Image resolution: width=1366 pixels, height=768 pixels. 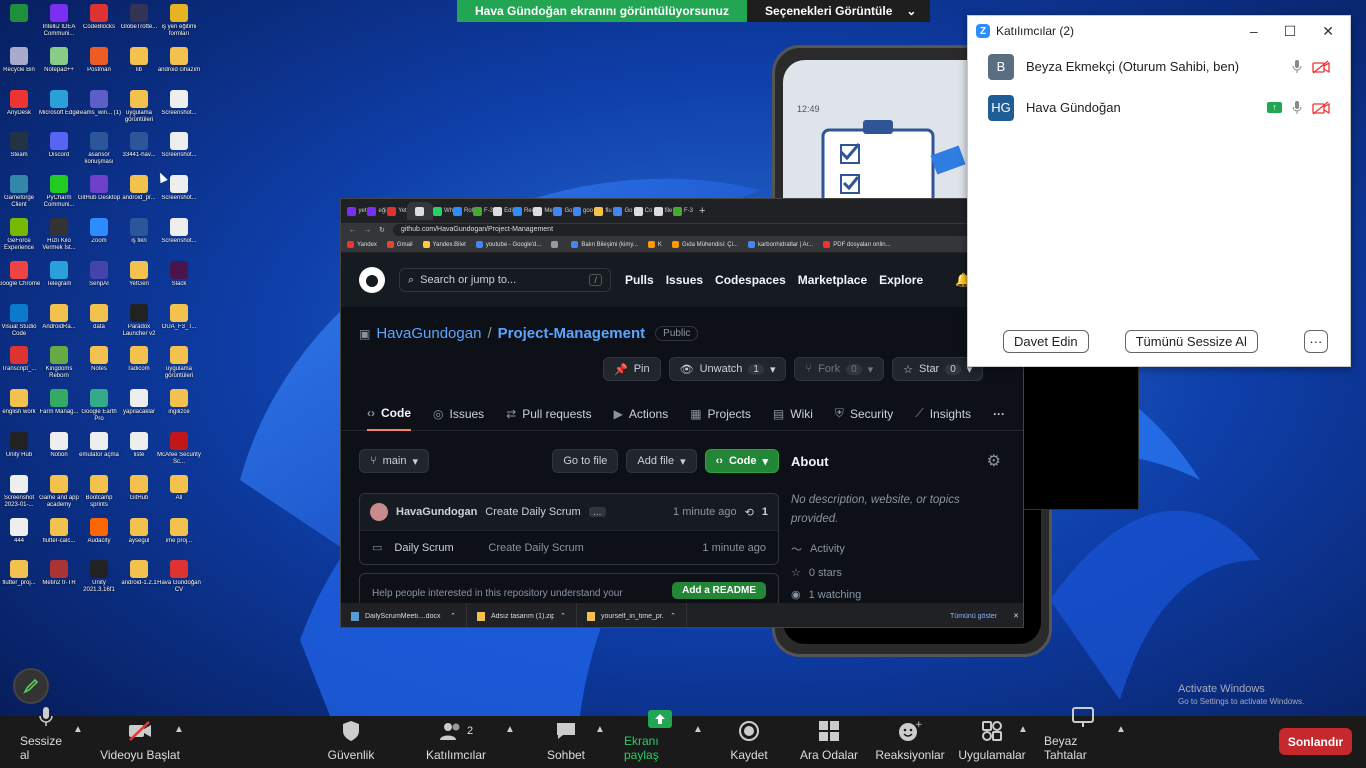 I want to click on browser-tab: Rol, so click(x=463, y=211).